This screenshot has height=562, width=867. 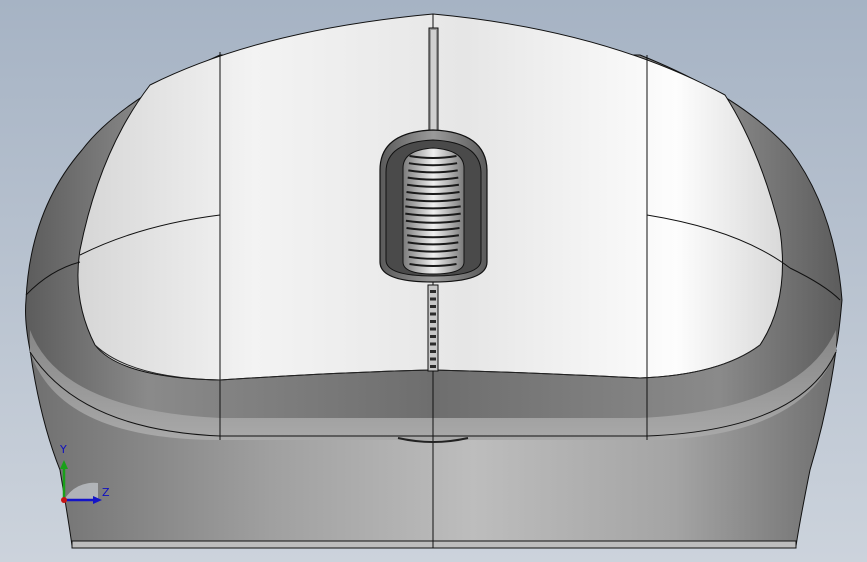 What do you see at coordinates (81, 491) in the screenshot?
I see `triad-plane-icon` at bounding box center [81, 491].